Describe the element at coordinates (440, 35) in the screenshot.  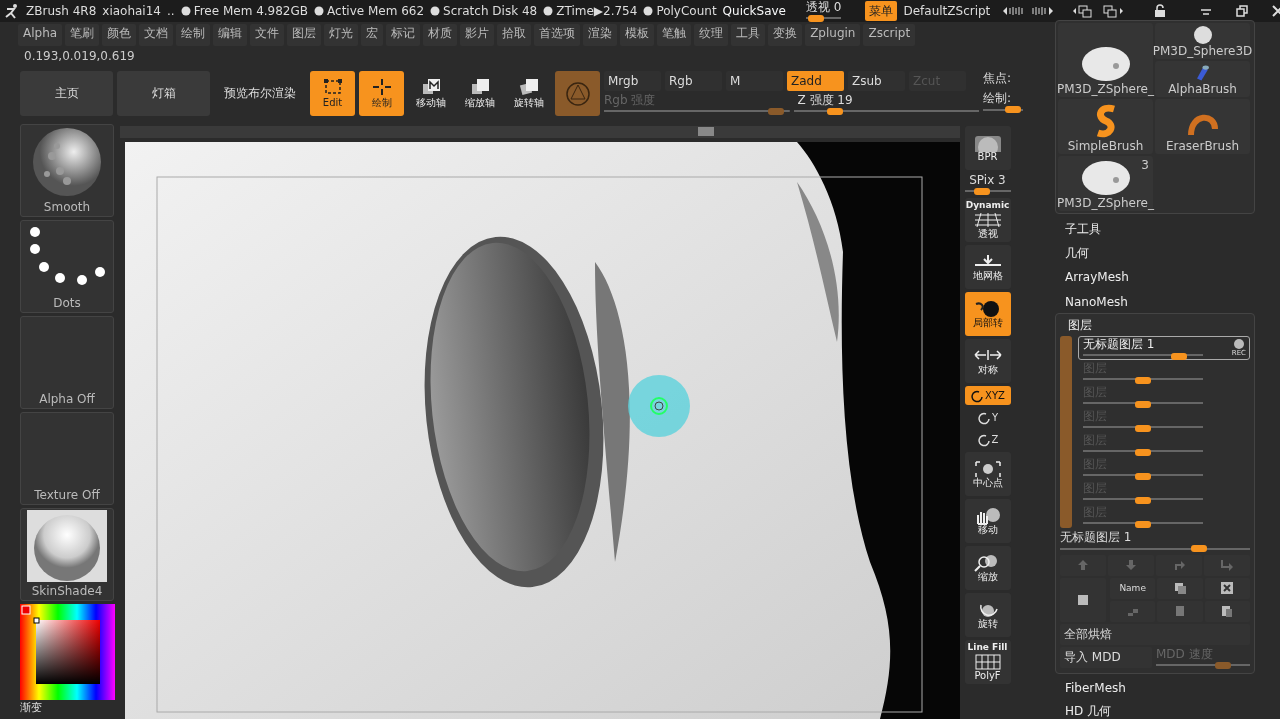
I see `menu-item: 材质` at that location.